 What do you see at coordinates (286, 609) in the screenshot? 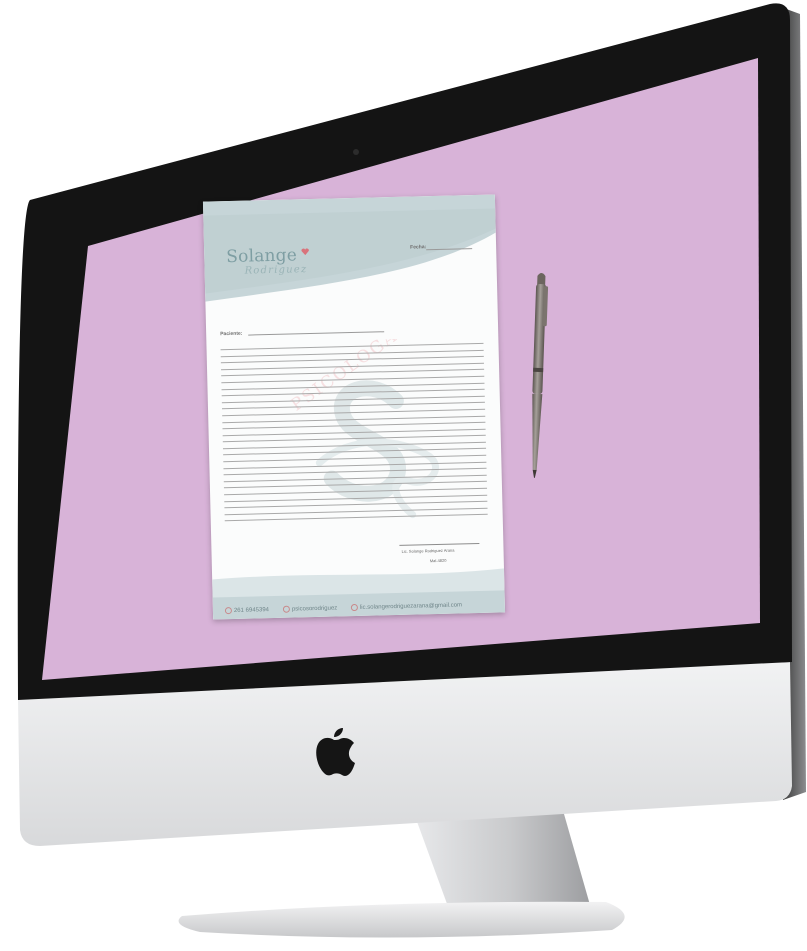
I see `instagram-icon` at bounding box center [286, 609].